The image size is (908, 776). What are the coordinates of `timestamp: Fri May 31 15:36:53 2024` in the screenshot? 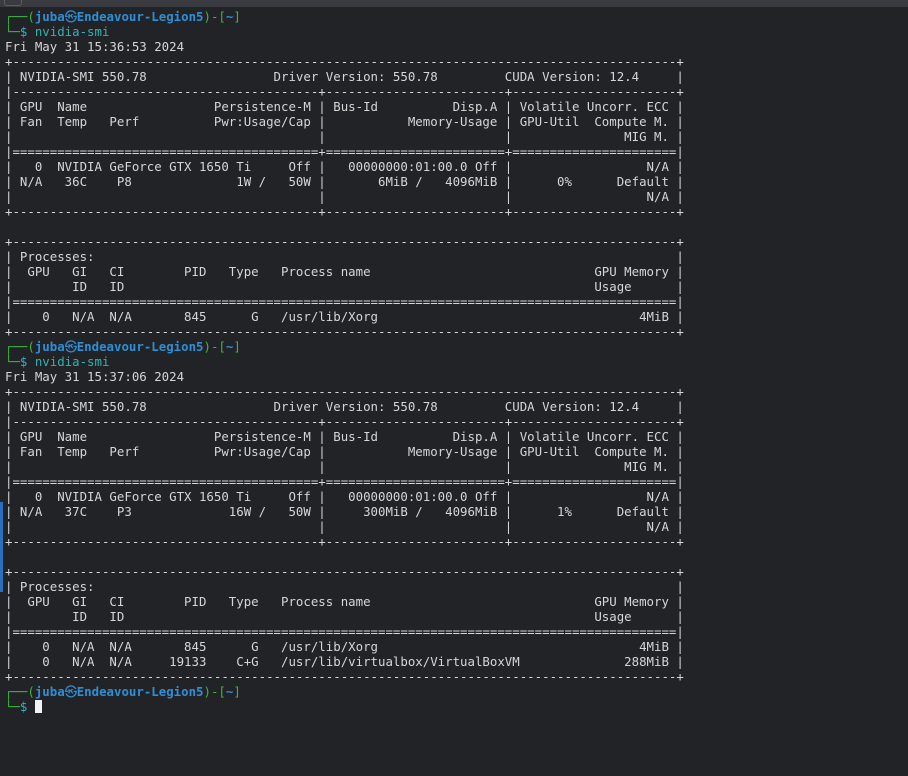 It's located at (95, 46).